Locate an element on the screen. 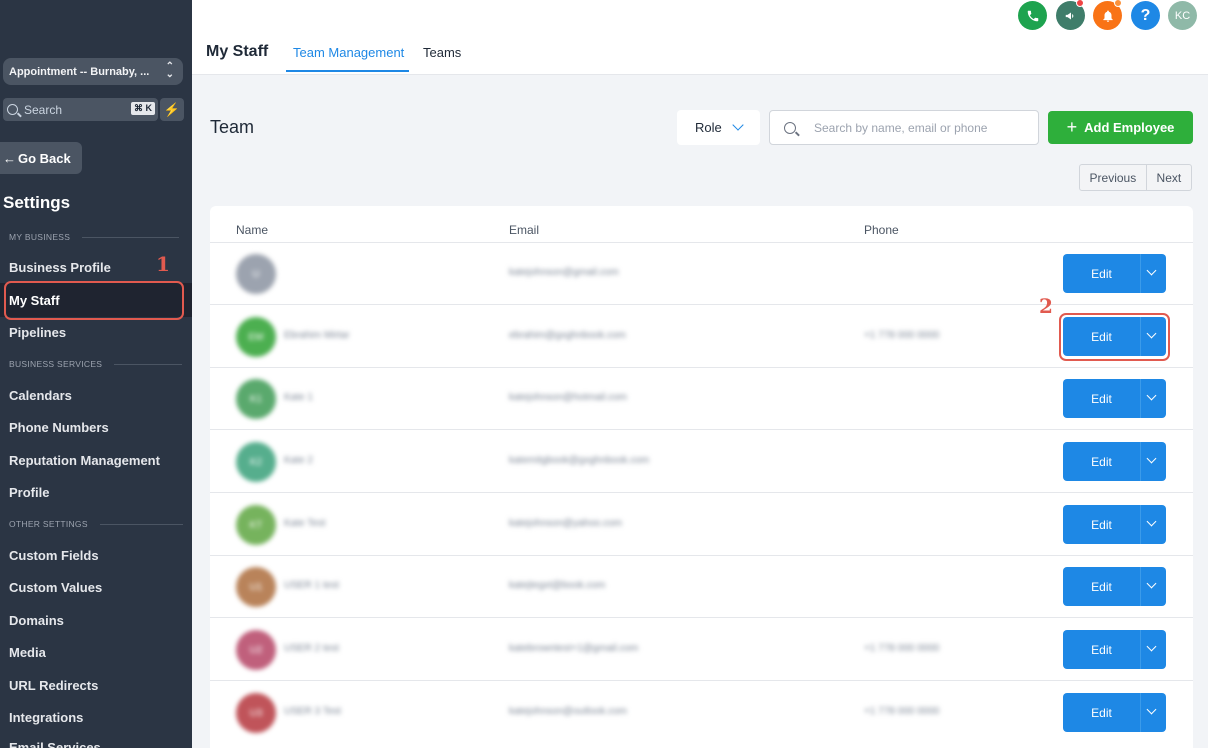 The image size is (1208, 748). section-business-services: BUSINESS SERVICES is located at coordinates (96, 364).